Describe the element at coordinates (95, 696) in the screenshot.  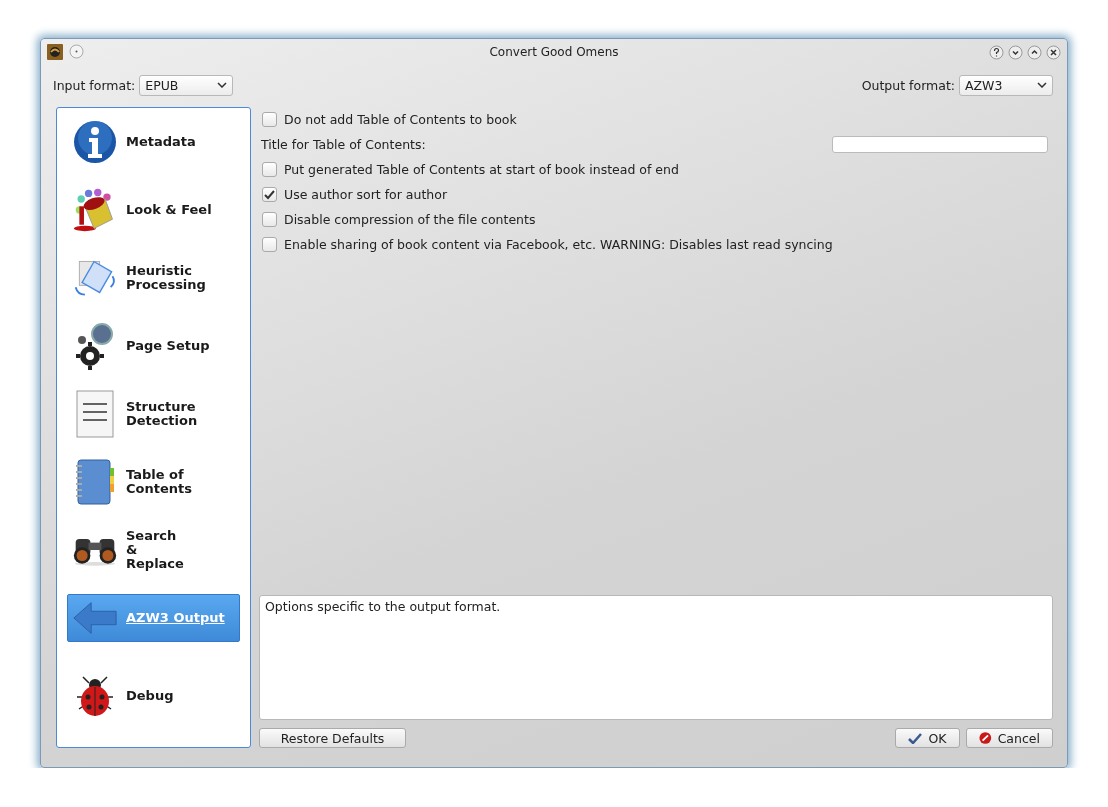
I see `ladybug-icon` at that location.